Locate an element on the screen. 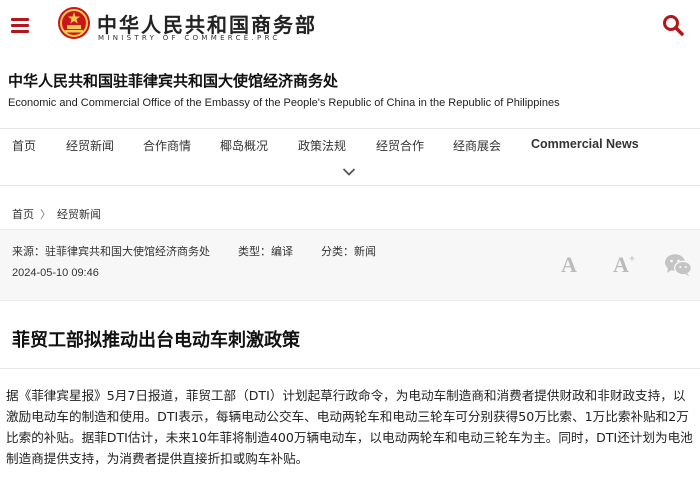  search-icon is located at coordinates (673, 25).